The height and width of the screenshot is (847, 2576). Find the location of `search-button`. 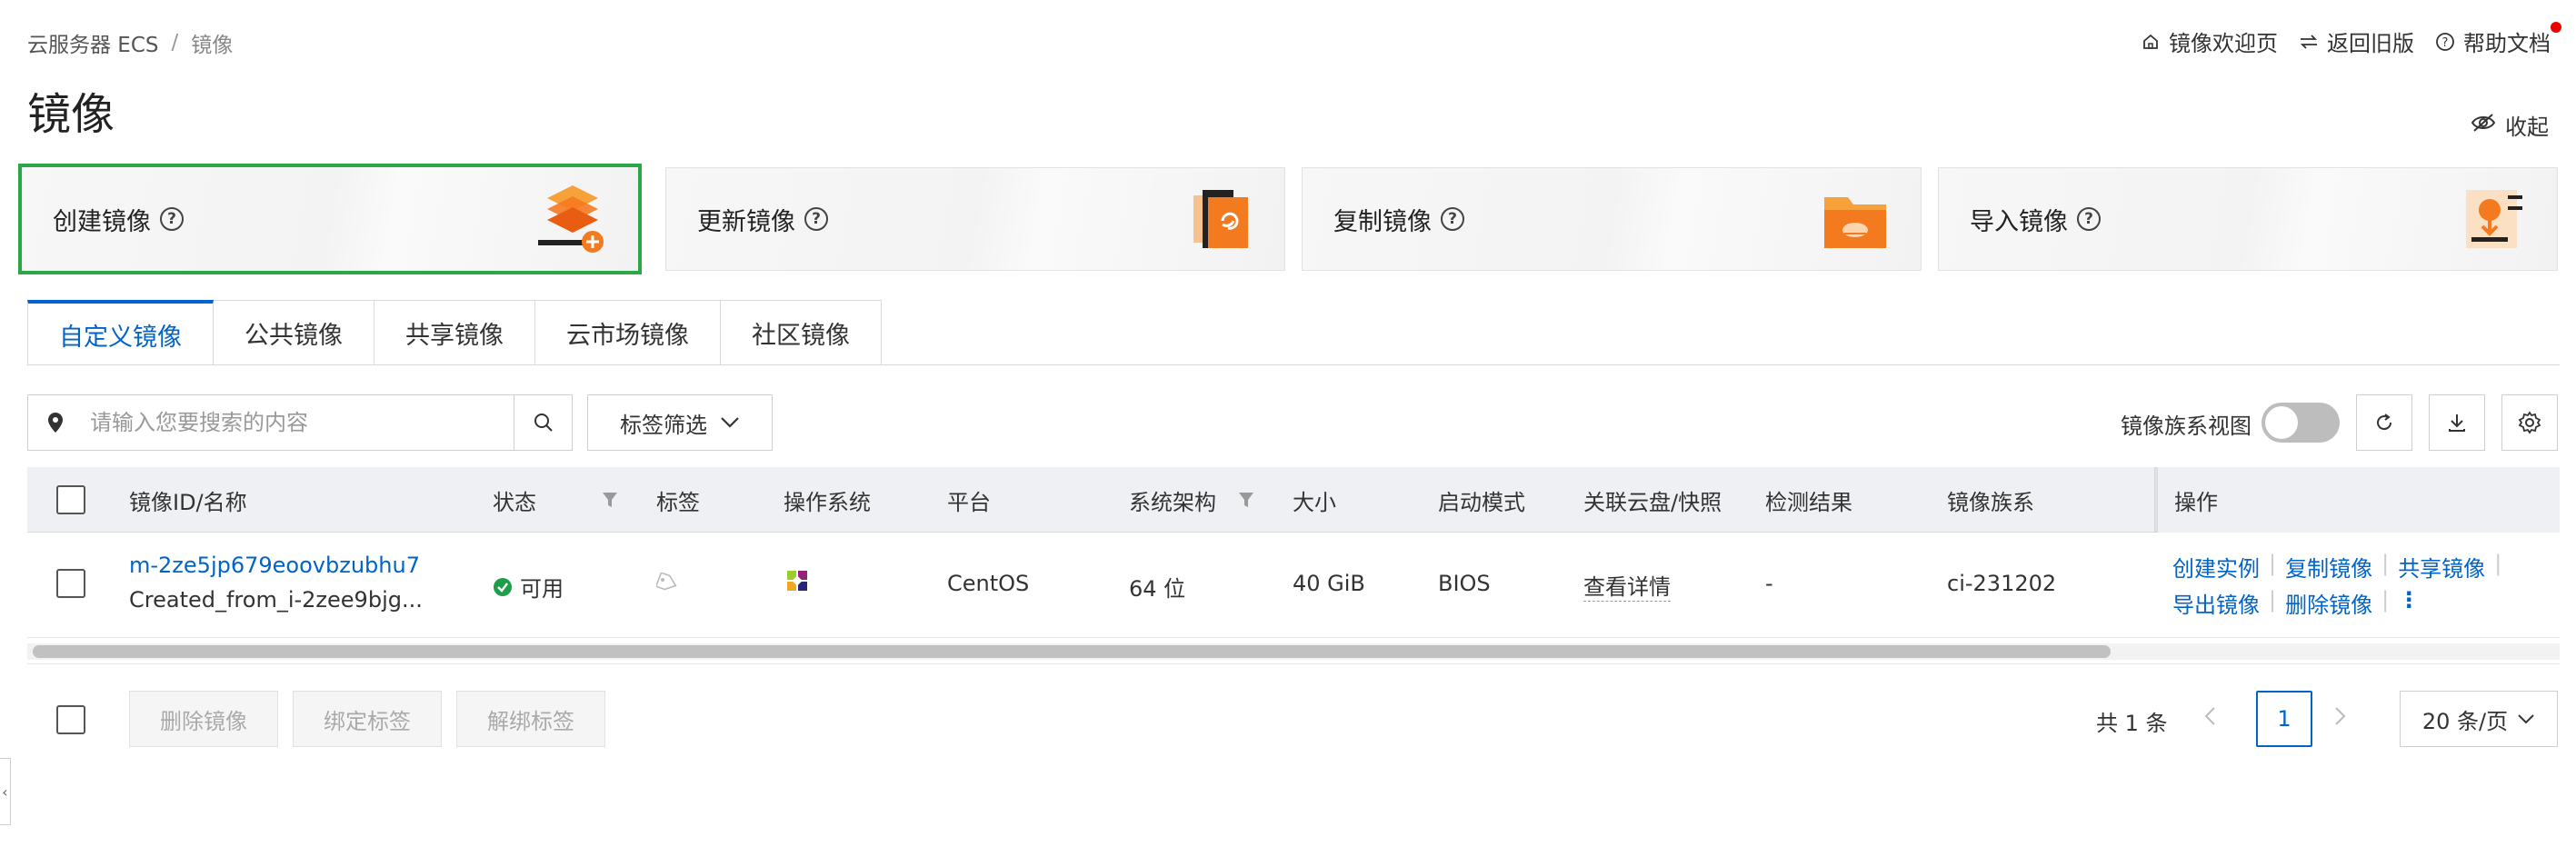

search-button is located at coordinates (543, 422).